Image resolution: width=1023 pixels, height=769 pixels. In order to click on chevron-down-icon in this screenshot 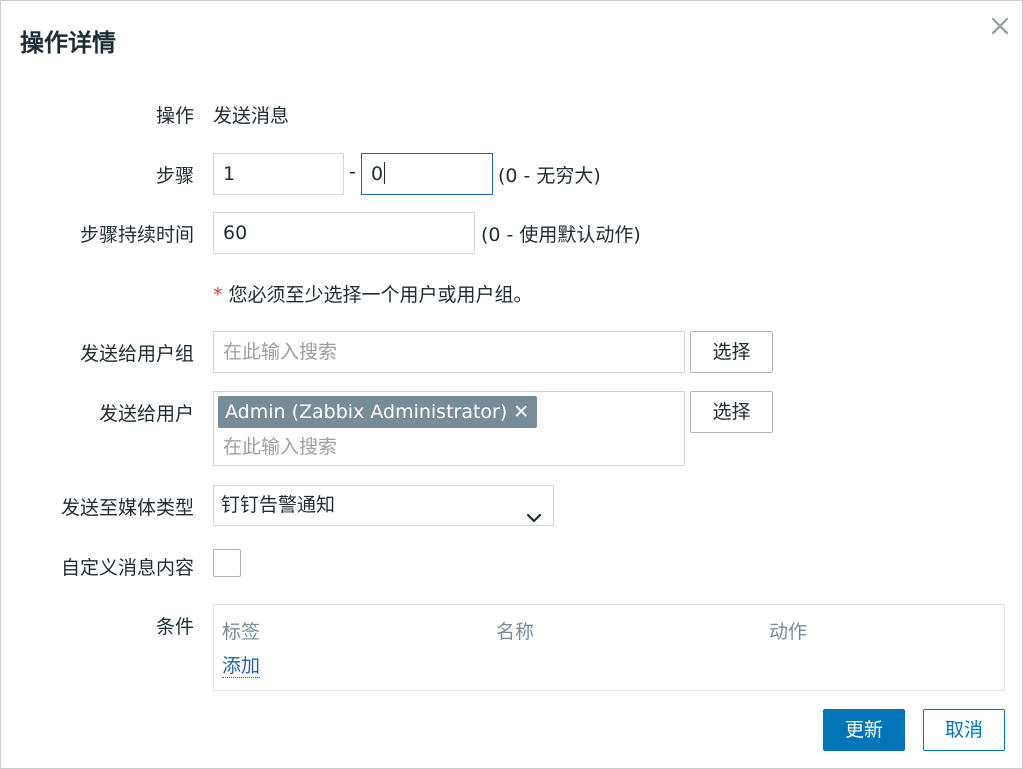, I will do `click(534, 518)`.